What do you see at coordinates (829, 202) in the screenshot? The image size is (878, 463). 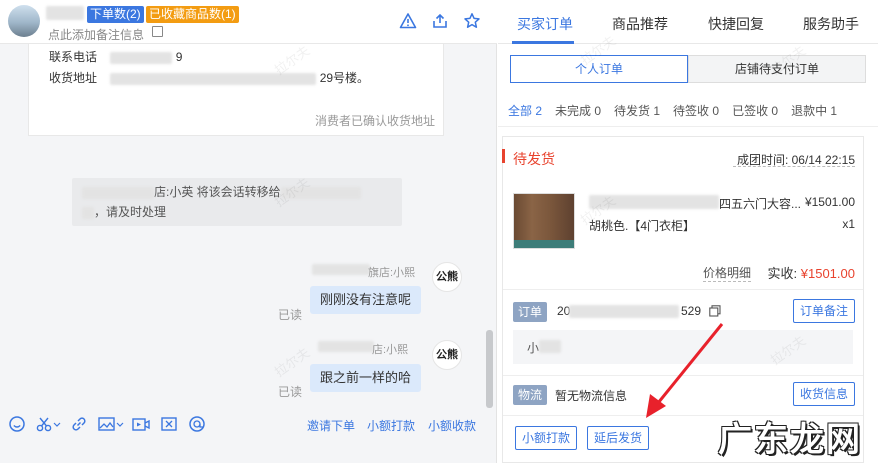 I see `product-price: ¥1501.00` at bounding box center [829, 202].